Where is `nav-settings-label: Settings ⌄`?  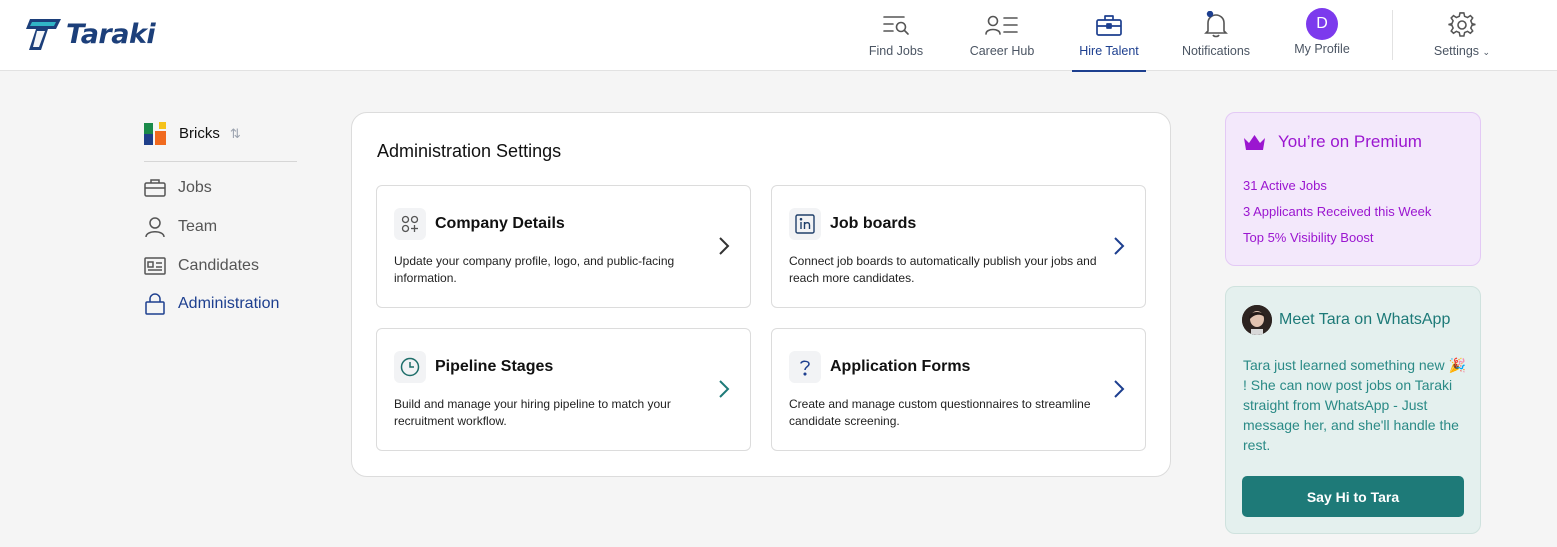 nav-settings-label: Settings ⌄ is located at coordinates (1462, 51).